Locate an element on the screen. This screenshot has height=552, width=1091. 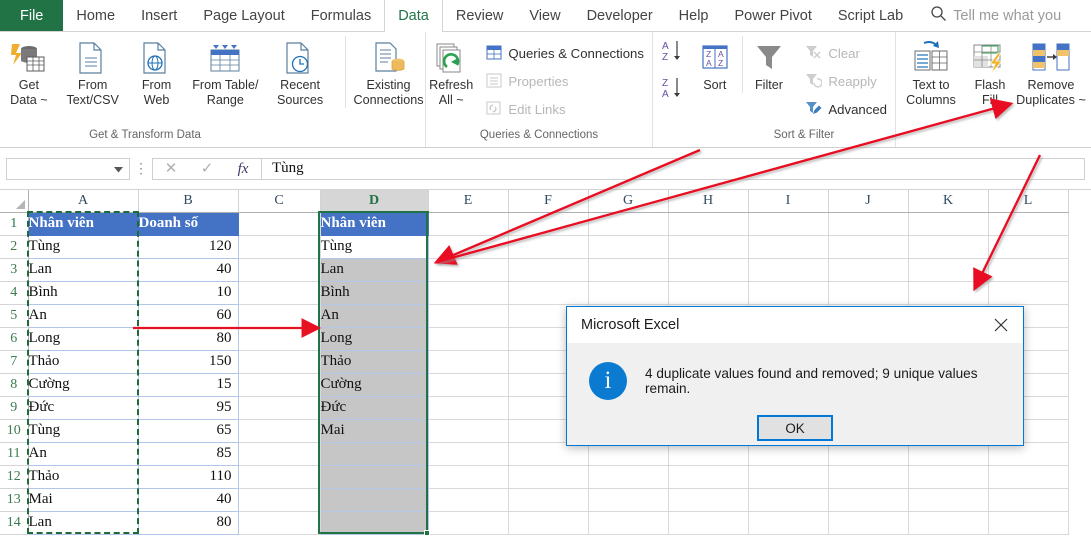
cell-b9: 95 is located at coordinates (188, 408).